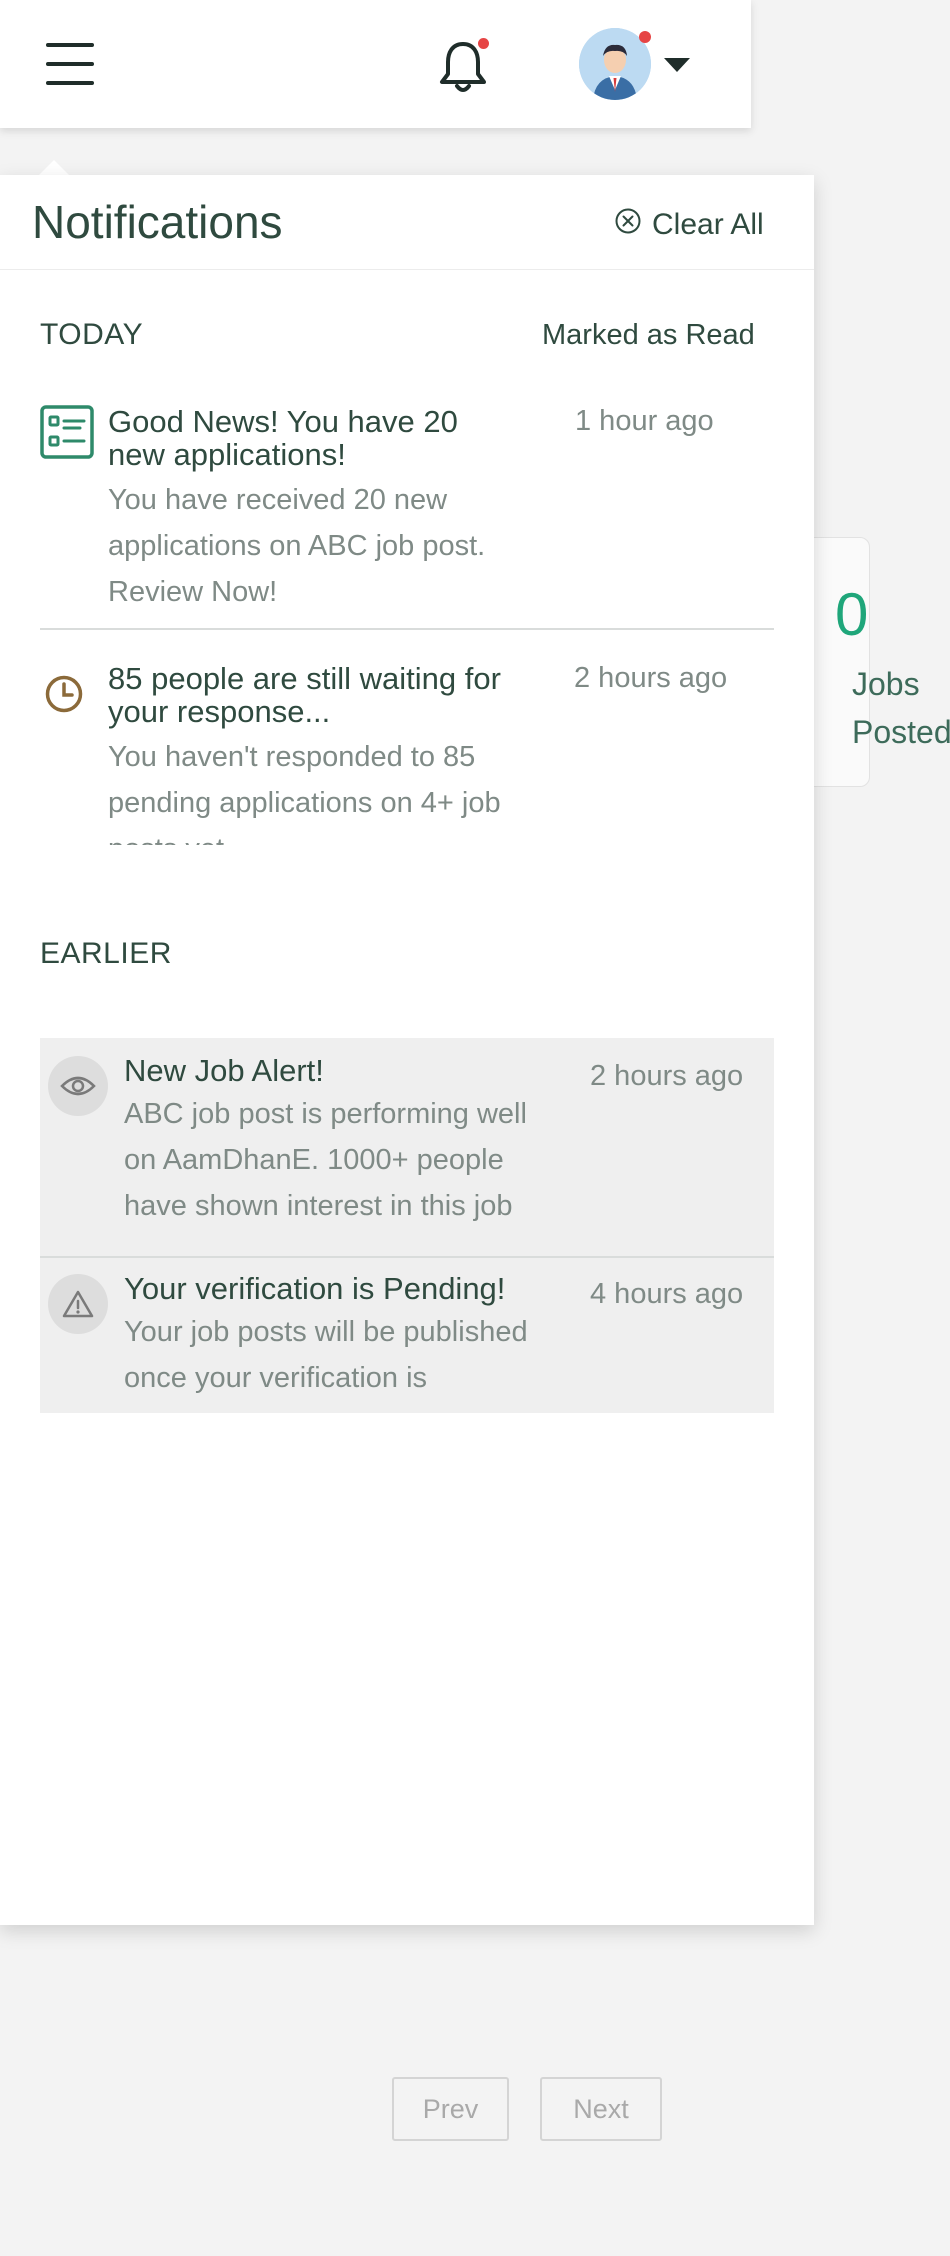  I want to click on clear-all-button: Clear All, so click(689, 225).